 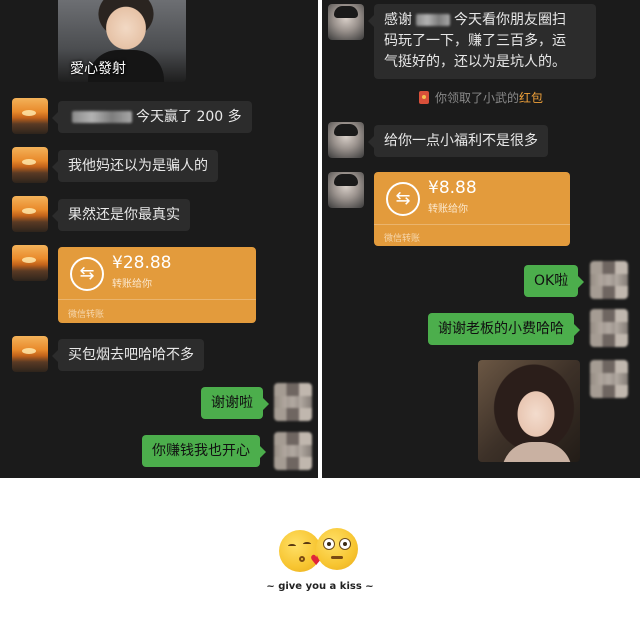 What do you see at coordinates (529, 411) in the screenshot?
I see `shared-selfie-photo` at bounding box center [529, 411].